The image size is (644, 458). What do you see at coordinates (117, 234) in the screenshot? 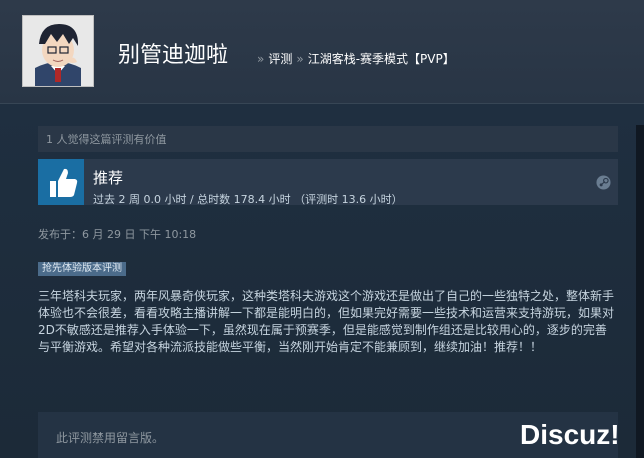
I see `posted-date: 发布于：6 月 29 日 下午 10:18` at bounding box center [117, 234].